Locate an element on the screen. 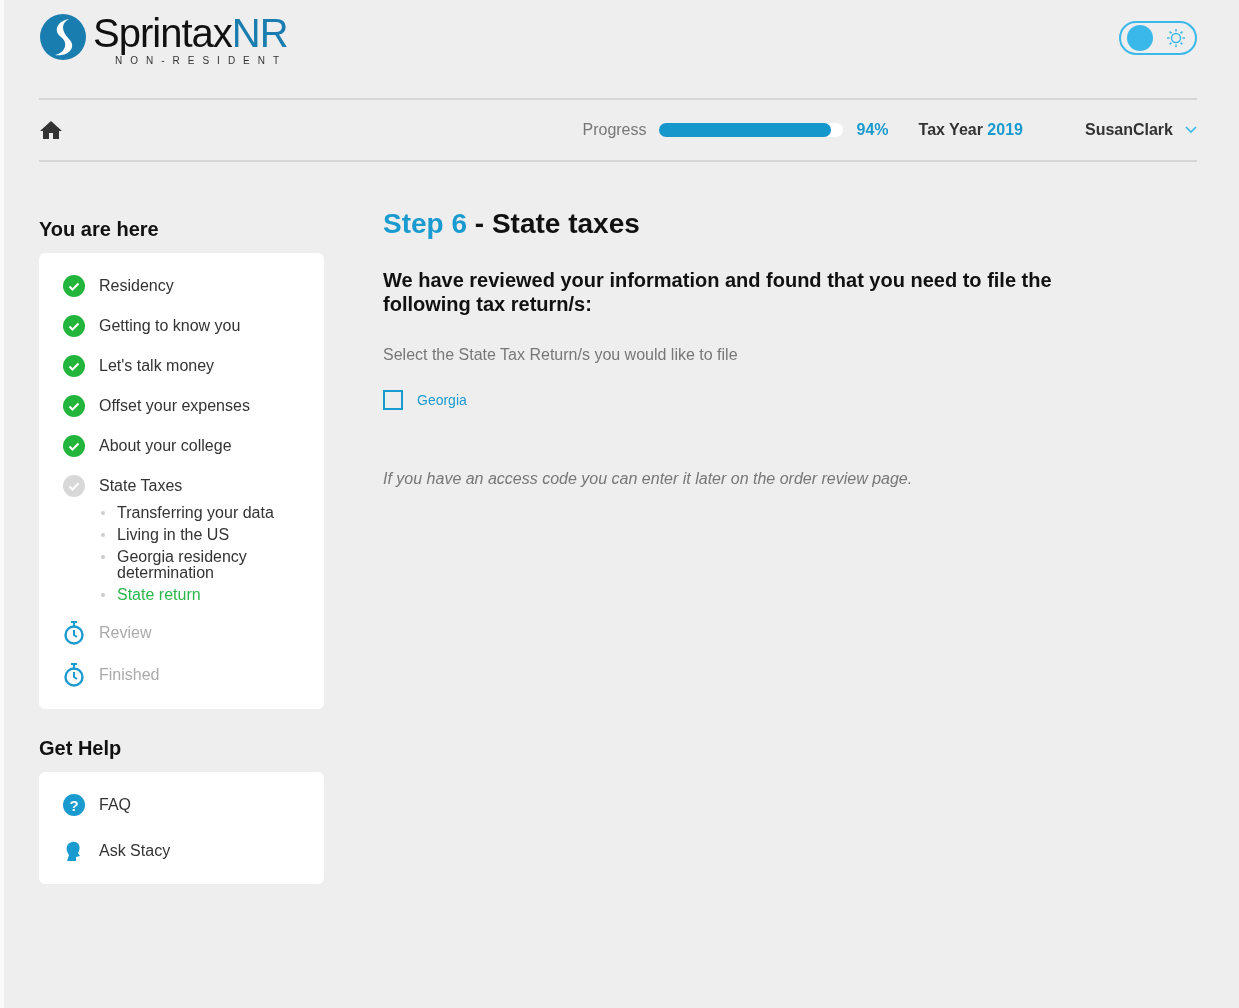 This screenshot has width=1239, height=1008. access-code-note: If you have an access code you can enter it later on the order review page. is located at coordinates (648, 479).